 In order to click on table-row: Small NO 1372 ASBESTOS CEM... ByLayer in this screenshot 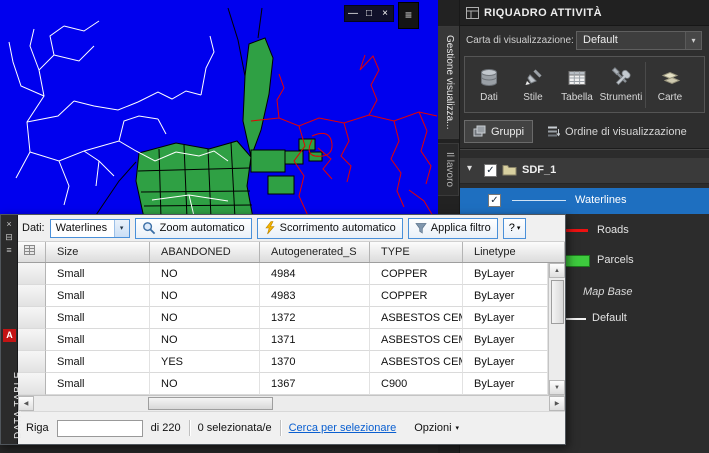, I will do `click(283, 318)`.